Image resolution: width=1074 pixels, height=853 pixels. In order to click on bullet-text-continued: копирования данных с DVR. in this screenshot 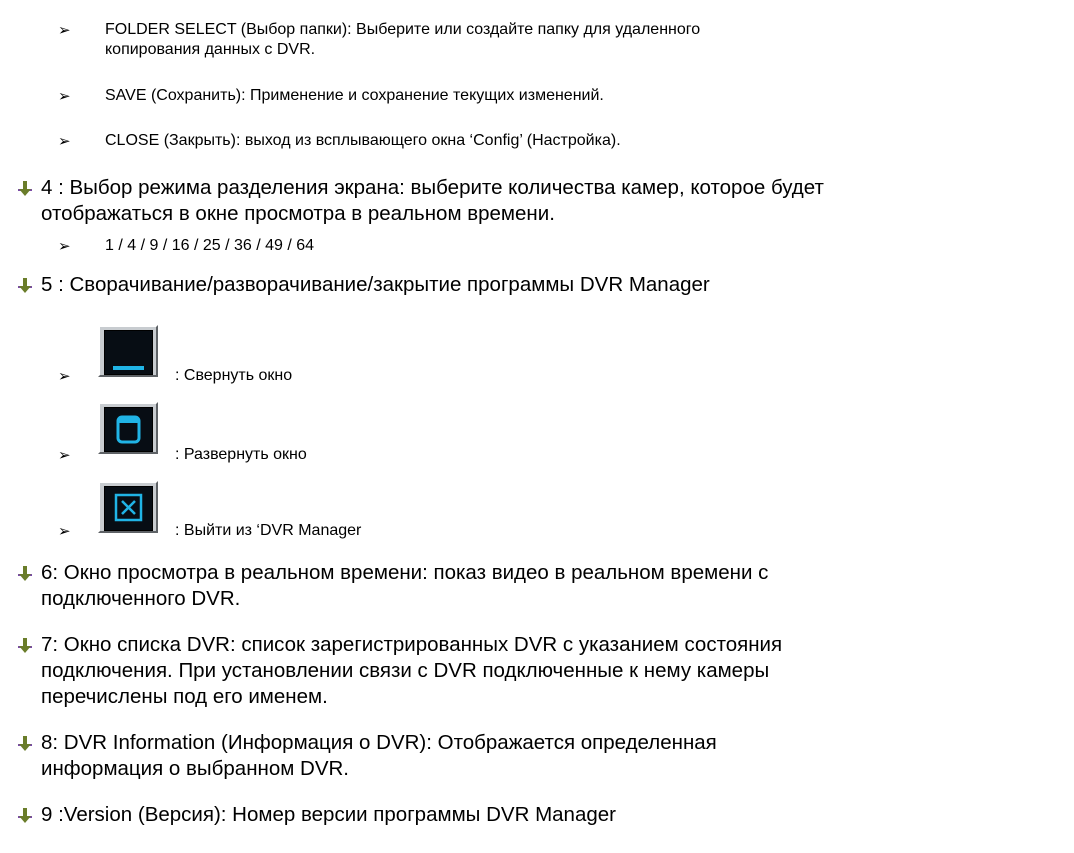, I will do `click(210, 49)`.